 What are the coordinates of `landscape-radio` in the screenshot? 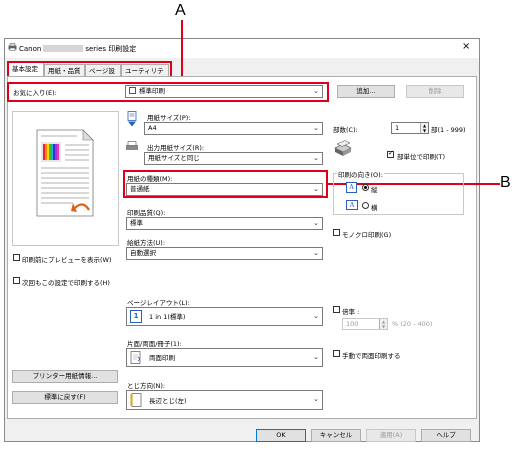 It's located at (365, 205).